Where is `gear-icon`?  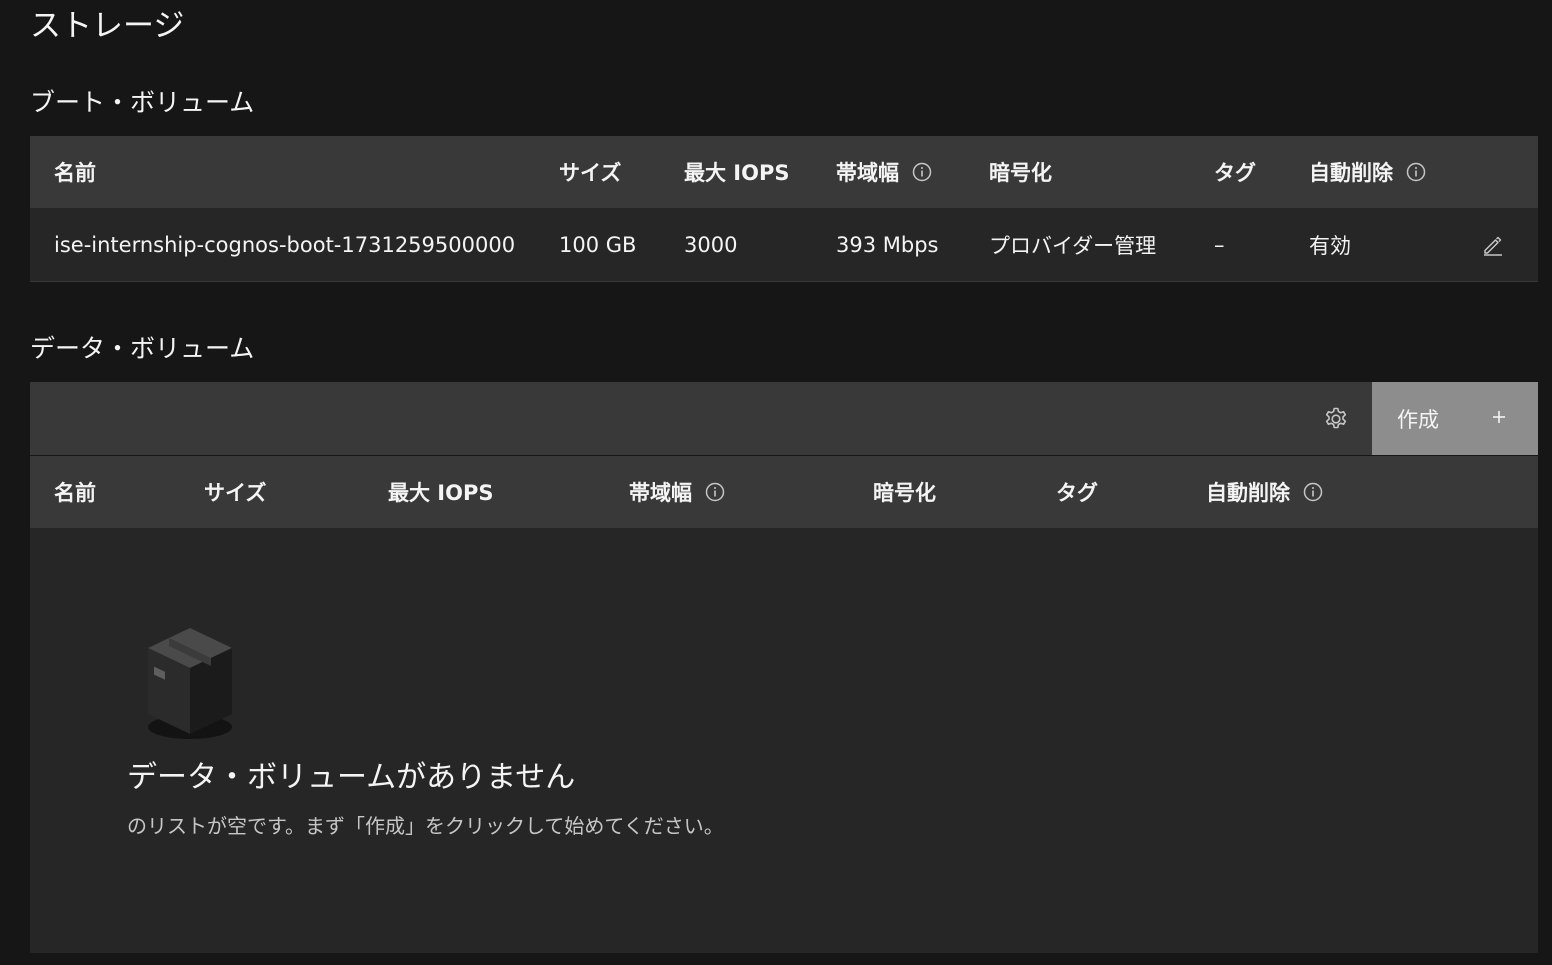
gear-icon is located at coordinates (1336, 419).